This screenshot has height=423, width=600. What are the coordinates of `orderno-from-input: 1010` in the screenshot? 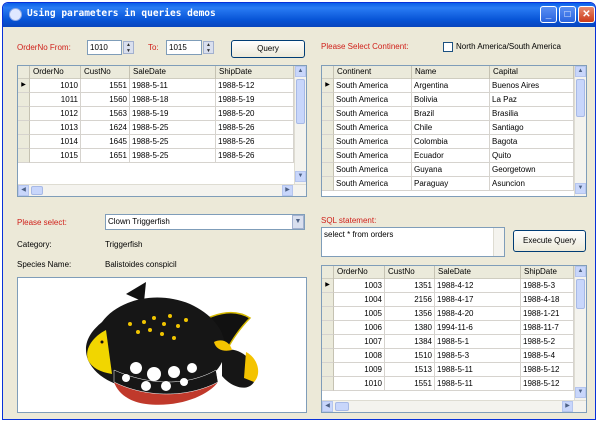 It's located at (104, 47).